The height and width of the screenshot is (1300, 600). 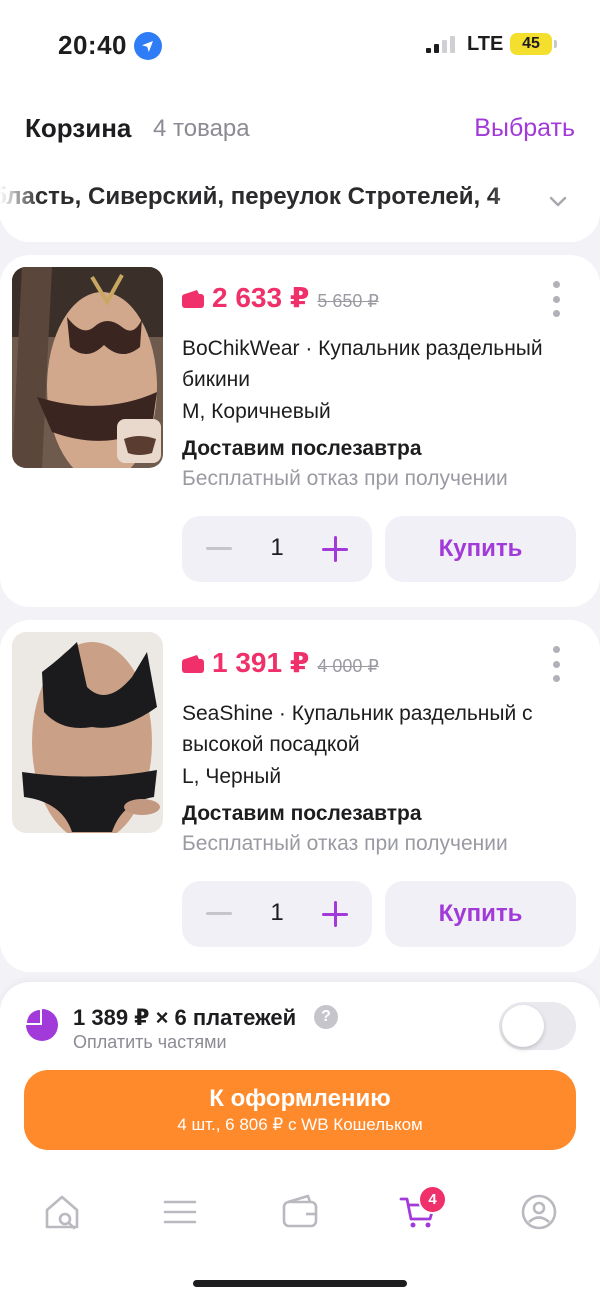 I want to click on product-variant: M, Коричневый, so click(x=256, y=411).